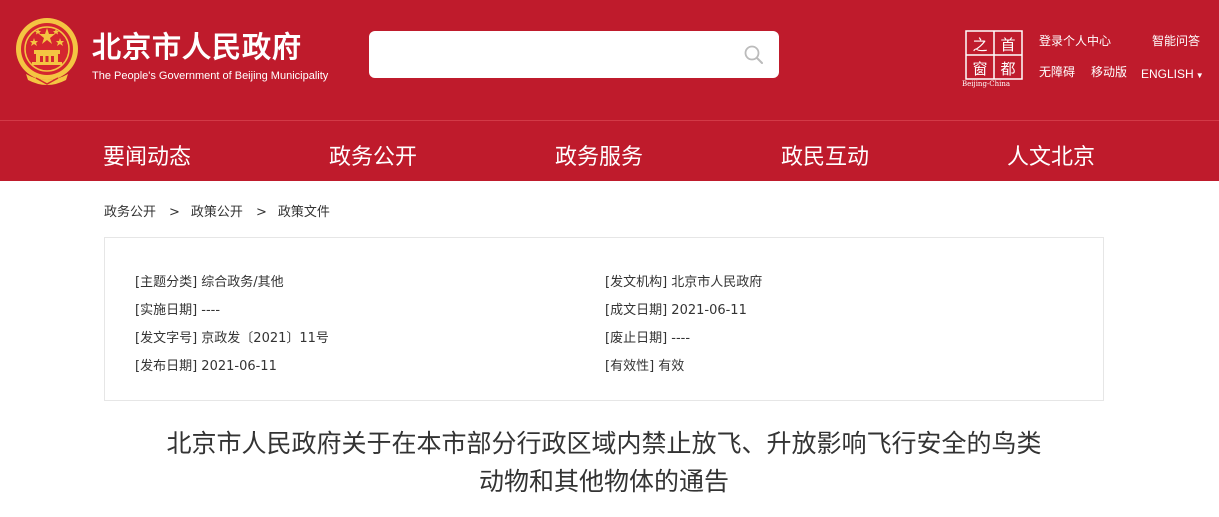 This screenshot has height=517, width=1219. What do you see at coordinates (130, 212) in the screenshot?
I see `breadcrumb-item: 政务公开` at bounding box center [130, 212].